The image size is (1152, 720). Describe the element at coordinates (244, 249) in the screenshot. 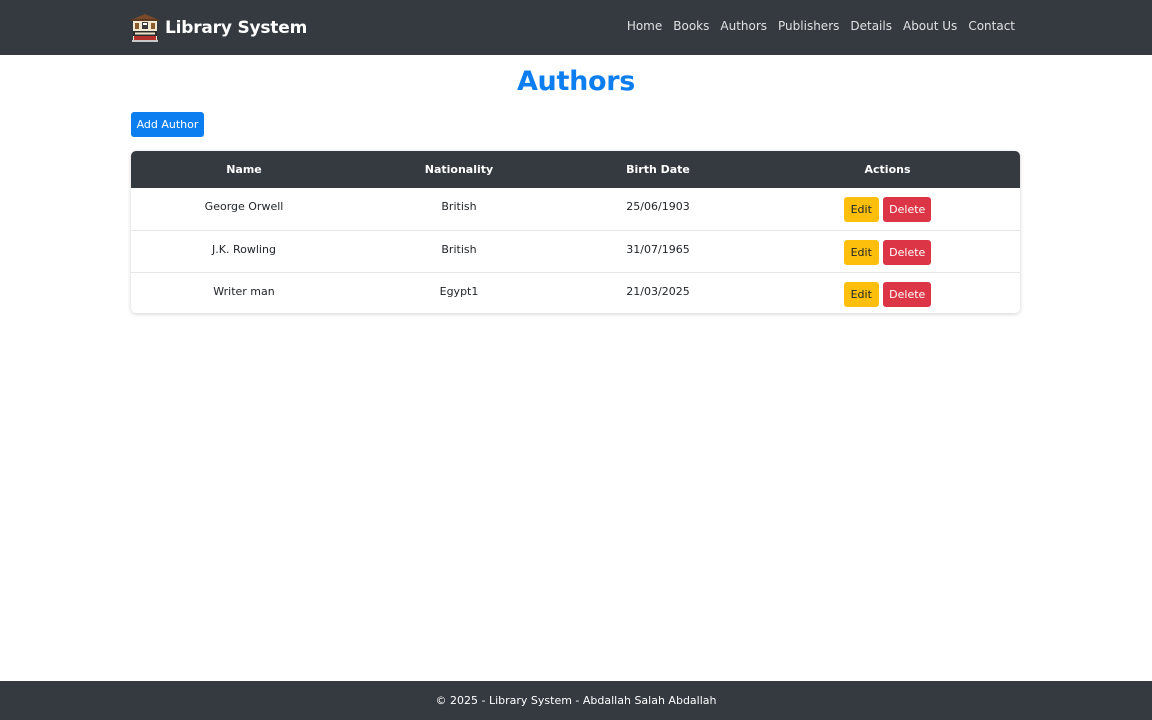

I see `author-name: J.K. Rowling` at that location.